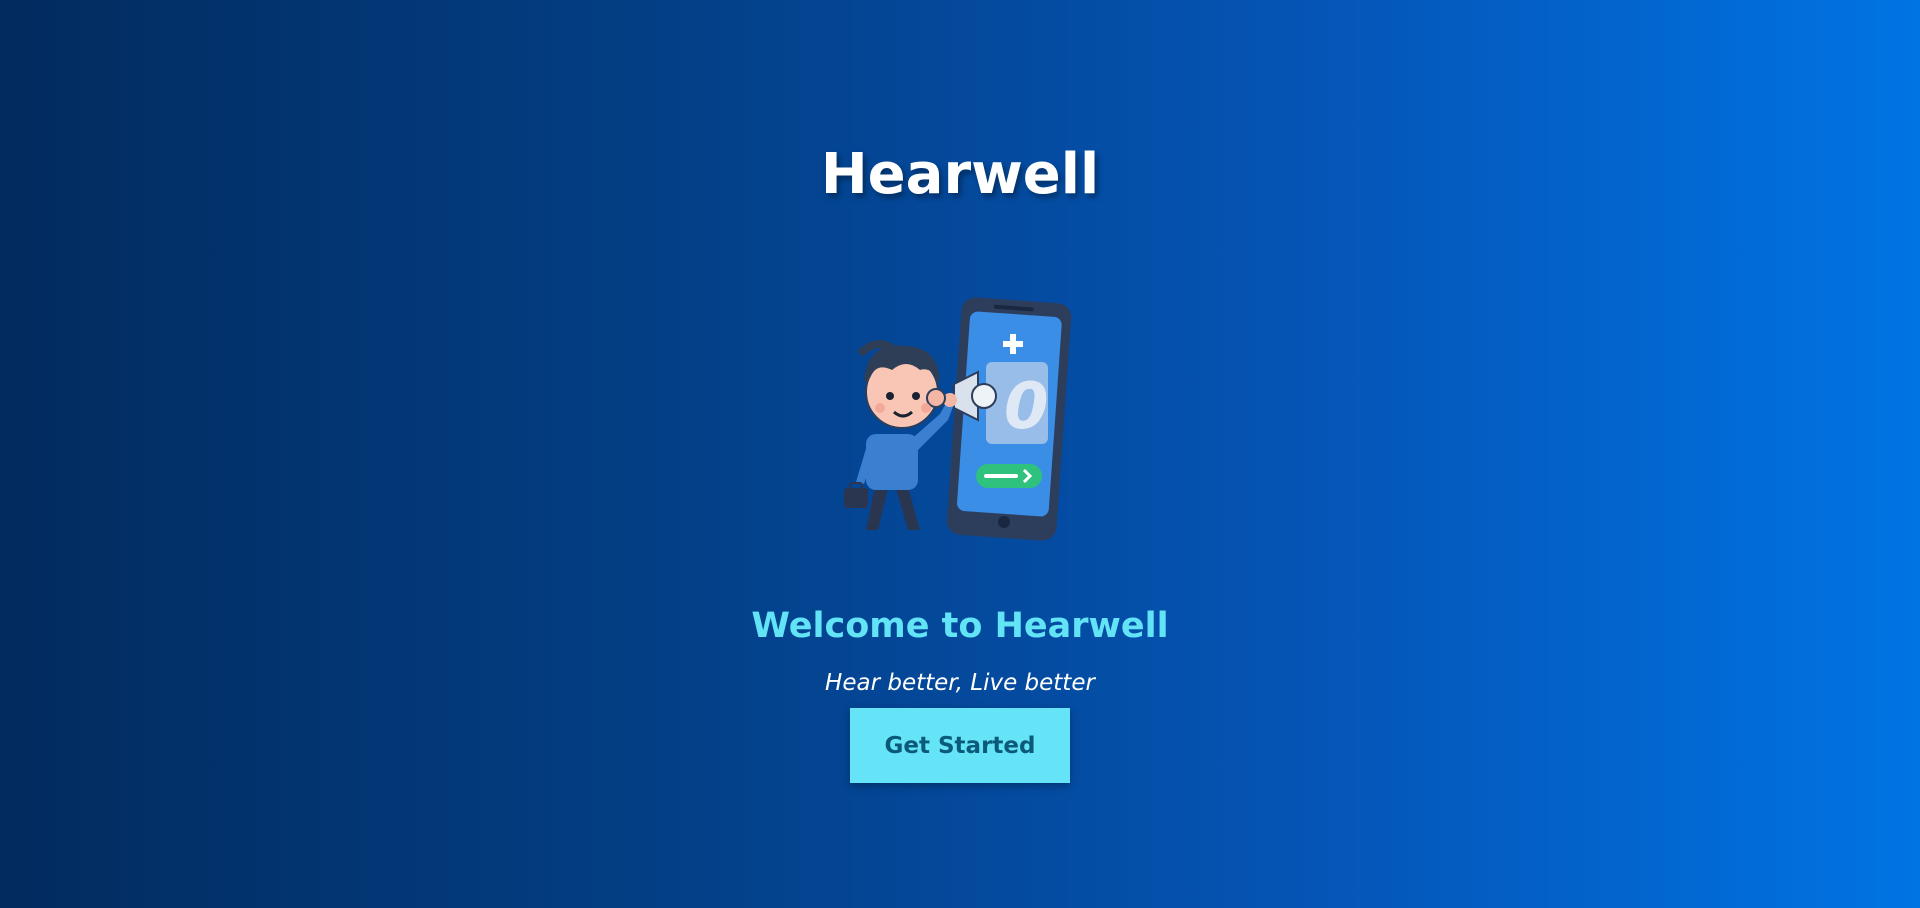 The width and height of the screenshot is (1920, 908). What do you see at coordinates (960, 174) in the screenshot?
I see `app-title: Hearwell` at bounding box center [960, 174].